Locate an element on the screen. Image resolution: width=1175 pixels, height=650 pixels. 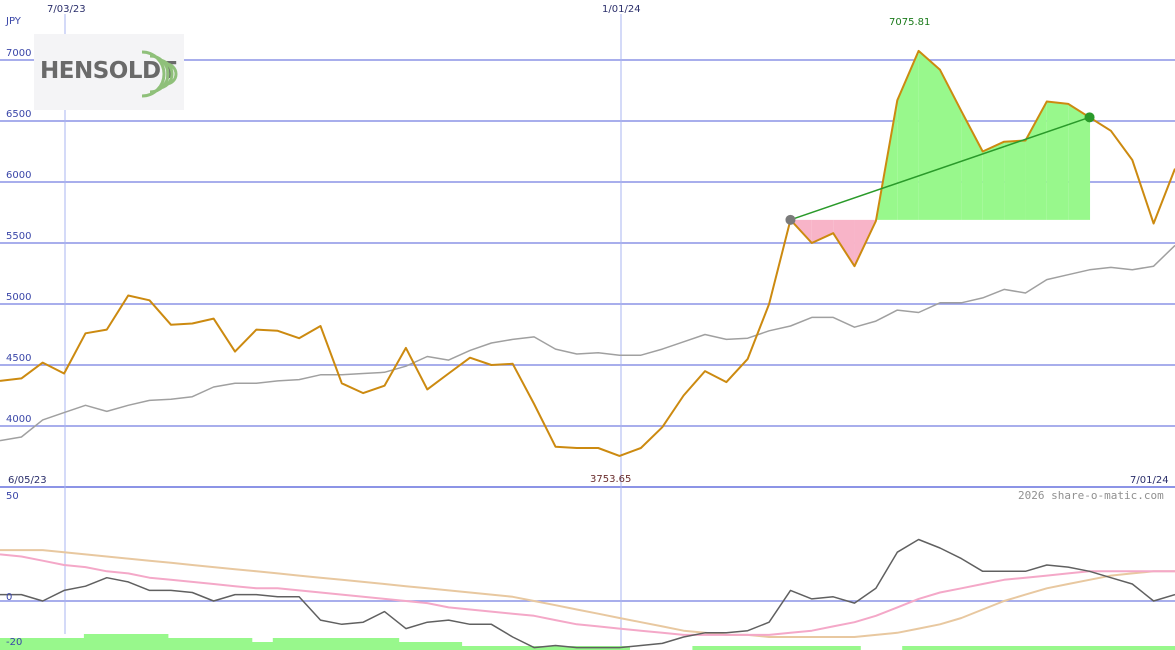
trend-start-marker is located at coordinates (790, 219).